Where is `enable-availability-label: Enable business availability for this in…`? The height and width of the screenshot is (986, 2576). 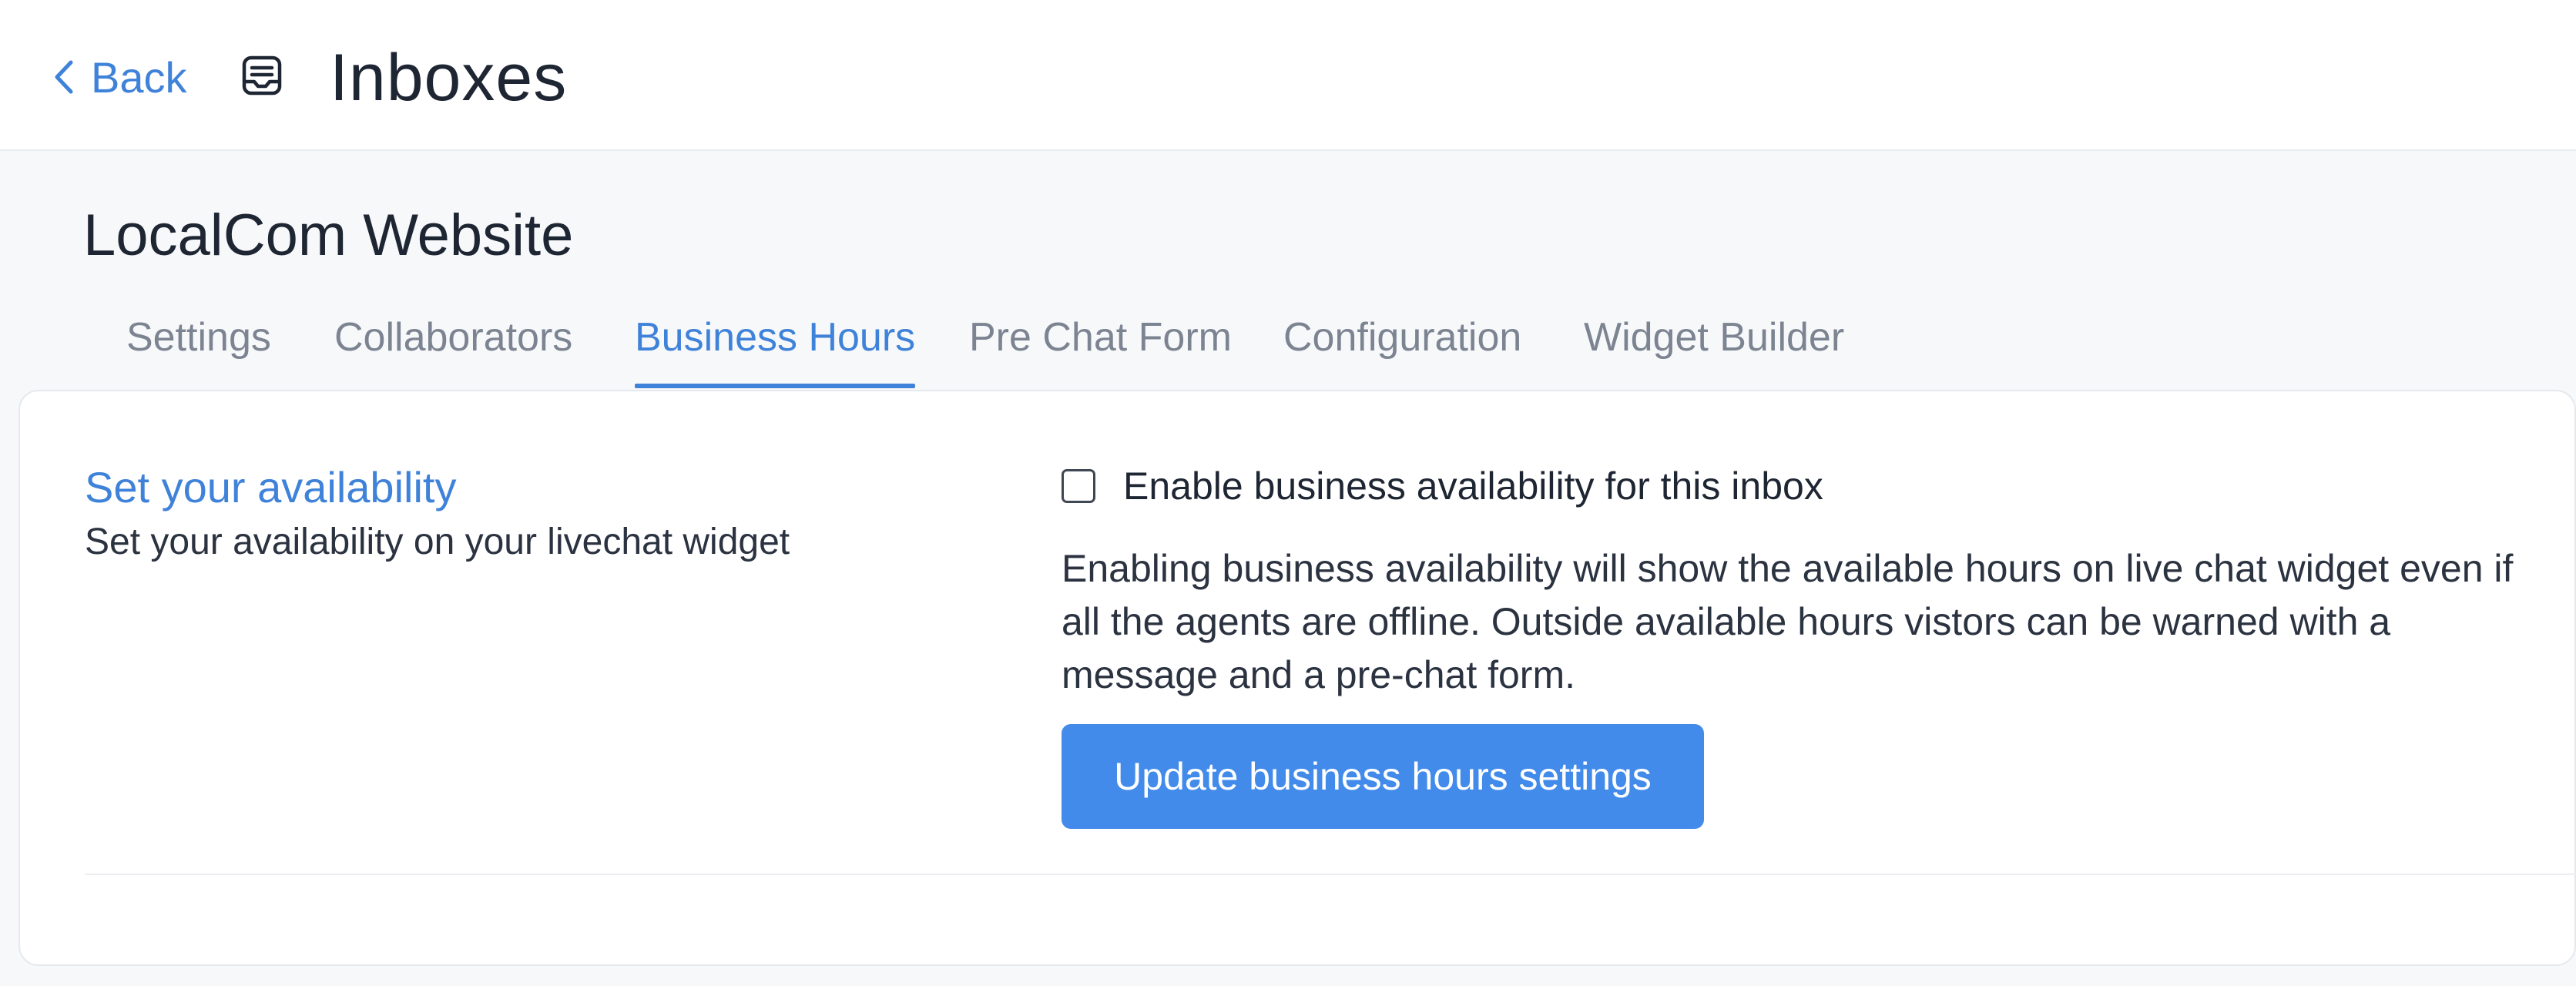
enable-availability-label: Enable business availability for this in… is located at coordinates (1473, 486).